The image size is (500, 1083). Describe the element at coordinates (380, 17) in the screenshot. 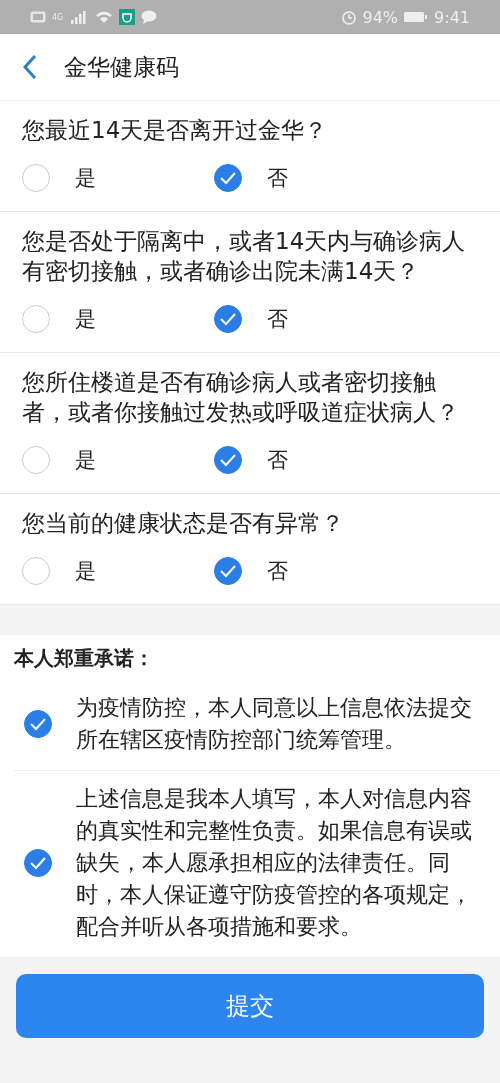

I see `battery-percent: 94%` at that location.